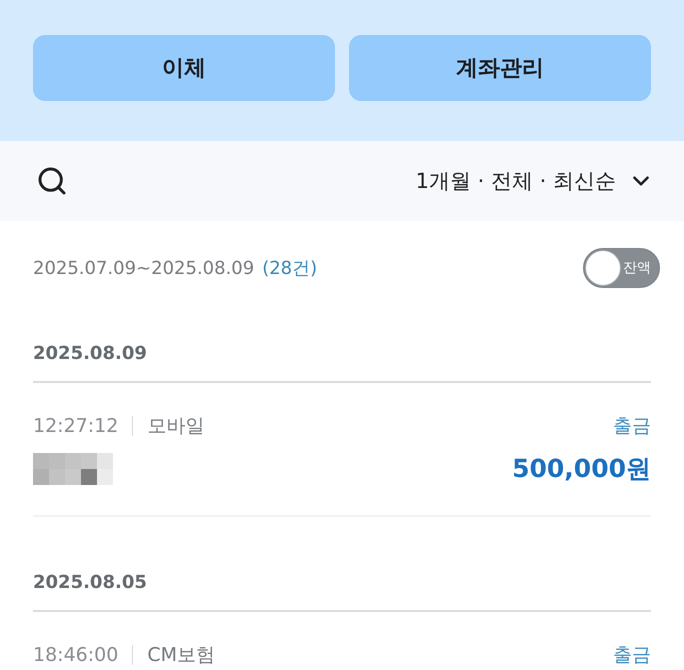 This screenshot has height=670, width=684. Describe the element at coordinates (535, 181) in the screenshot. I see `filter-dropdown: 1개월 · 전체 · 최신순` at that location.